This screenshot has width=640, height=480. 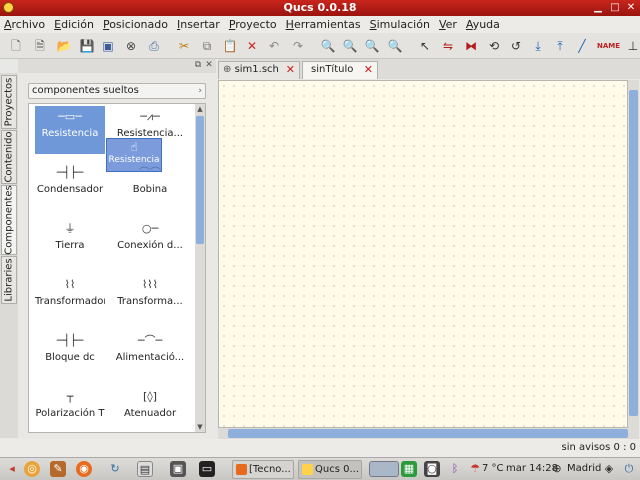 What do you see at coordinates (70, 130) in the screenshot?
I see `component-item: ─▭─ Resistencia` at bounding box center [70, 130].